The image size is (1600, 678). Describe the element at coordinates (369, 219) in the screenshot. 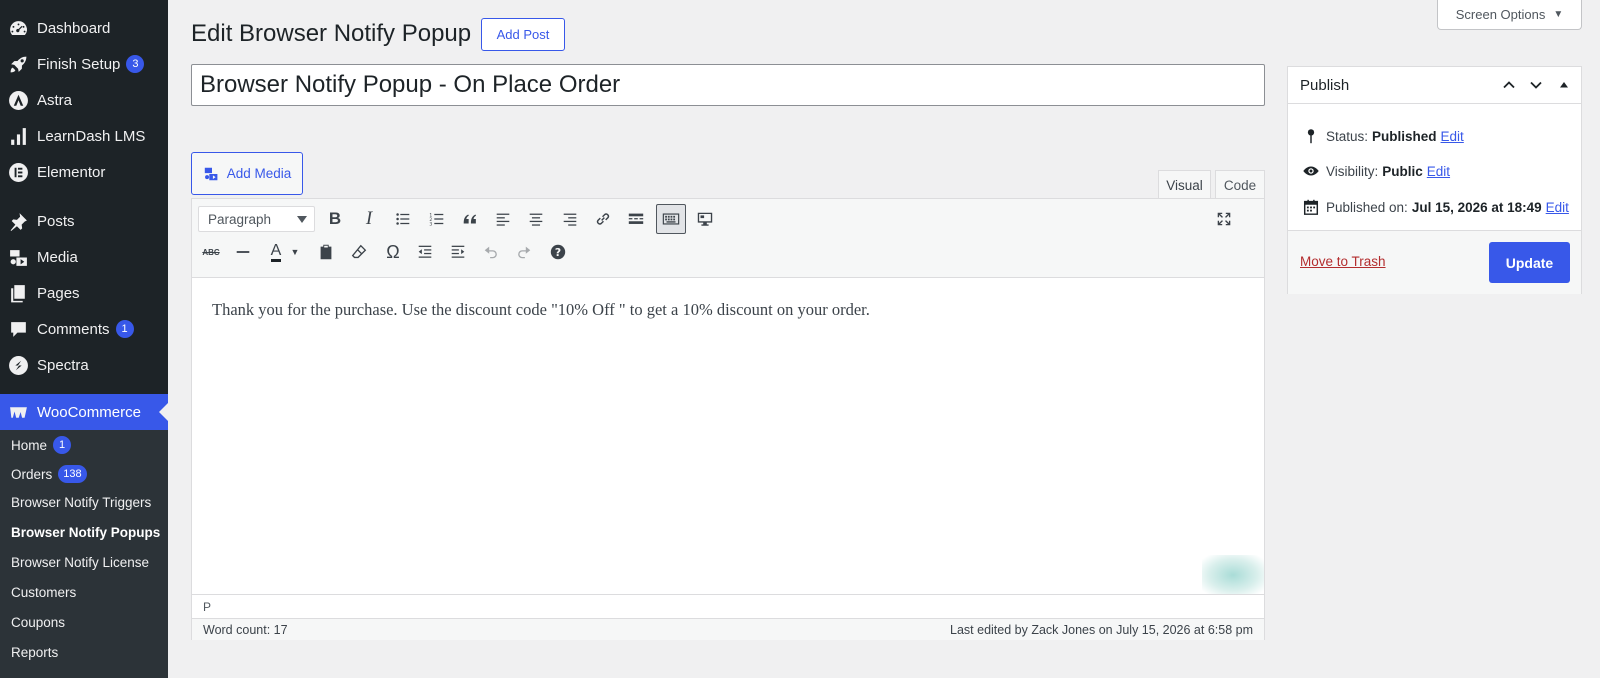

I see `italic-button: I` at that location.